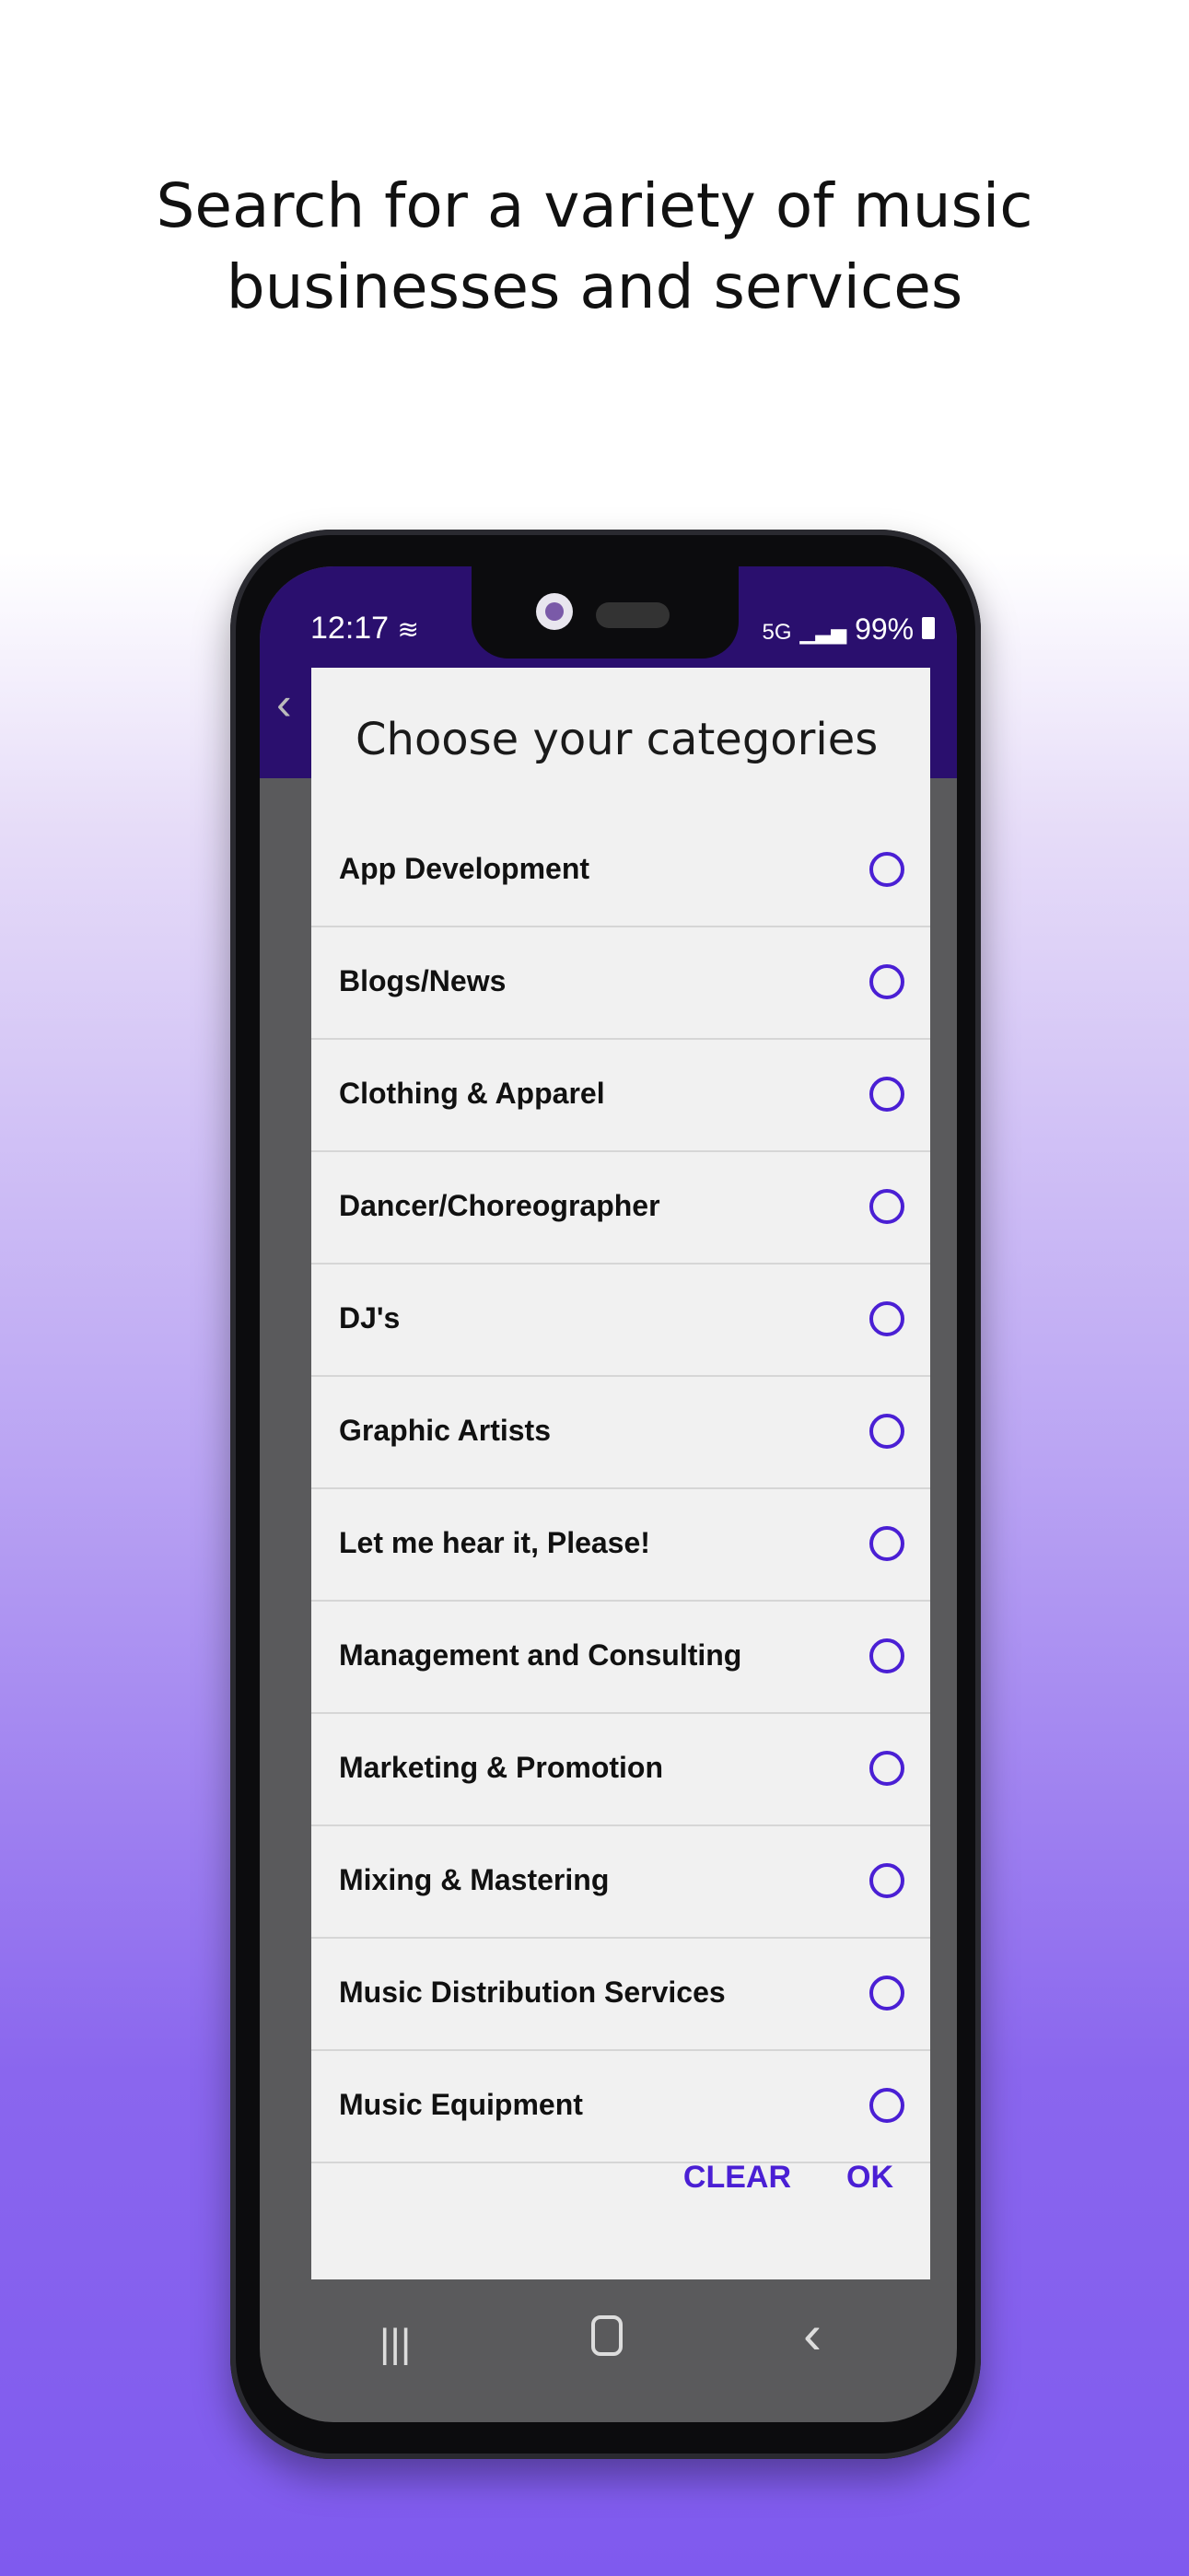 The image size is (1189, 2576). I want to click on category-item: Dancer/Choreographer, so click(620, 1208).